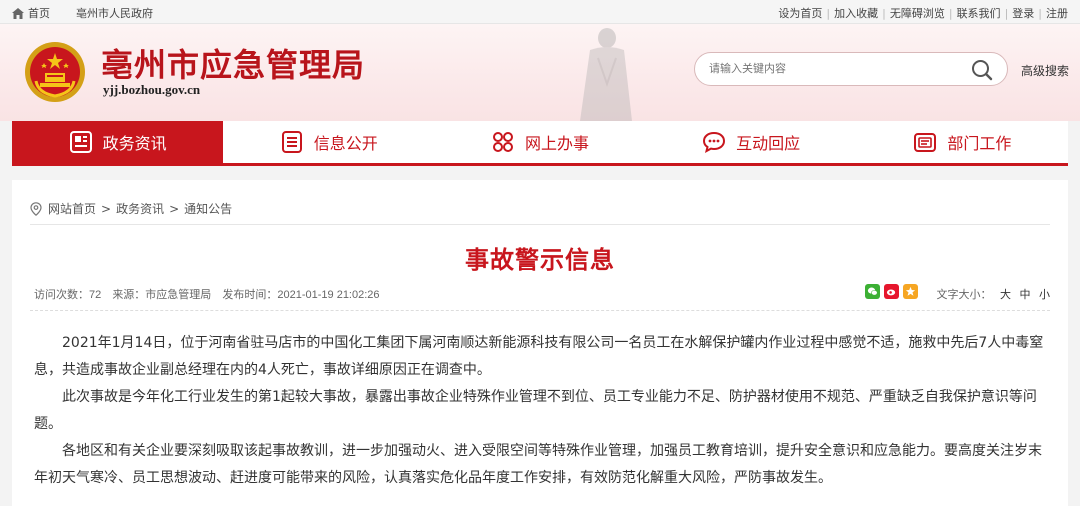 This screenshot has height=506, width=1080. I want to click on set-homepage-link: 设为首页, so click(800, 13).